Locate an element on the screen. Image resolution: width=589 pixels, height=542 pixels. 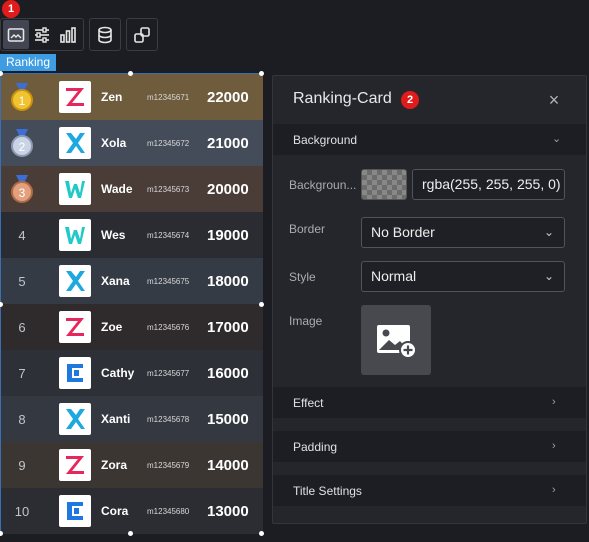
player-id: m12345676 is located at coordinates (168, 327).